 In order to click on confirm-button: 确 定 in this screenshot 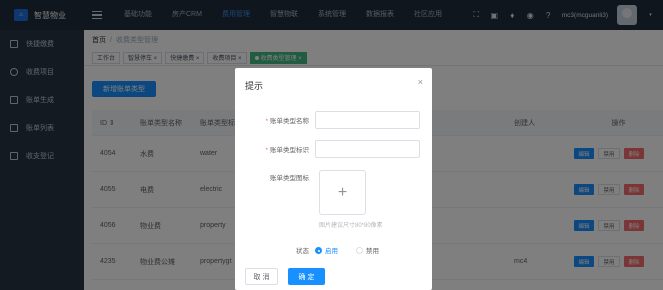, I will do `click(306, 276)`.